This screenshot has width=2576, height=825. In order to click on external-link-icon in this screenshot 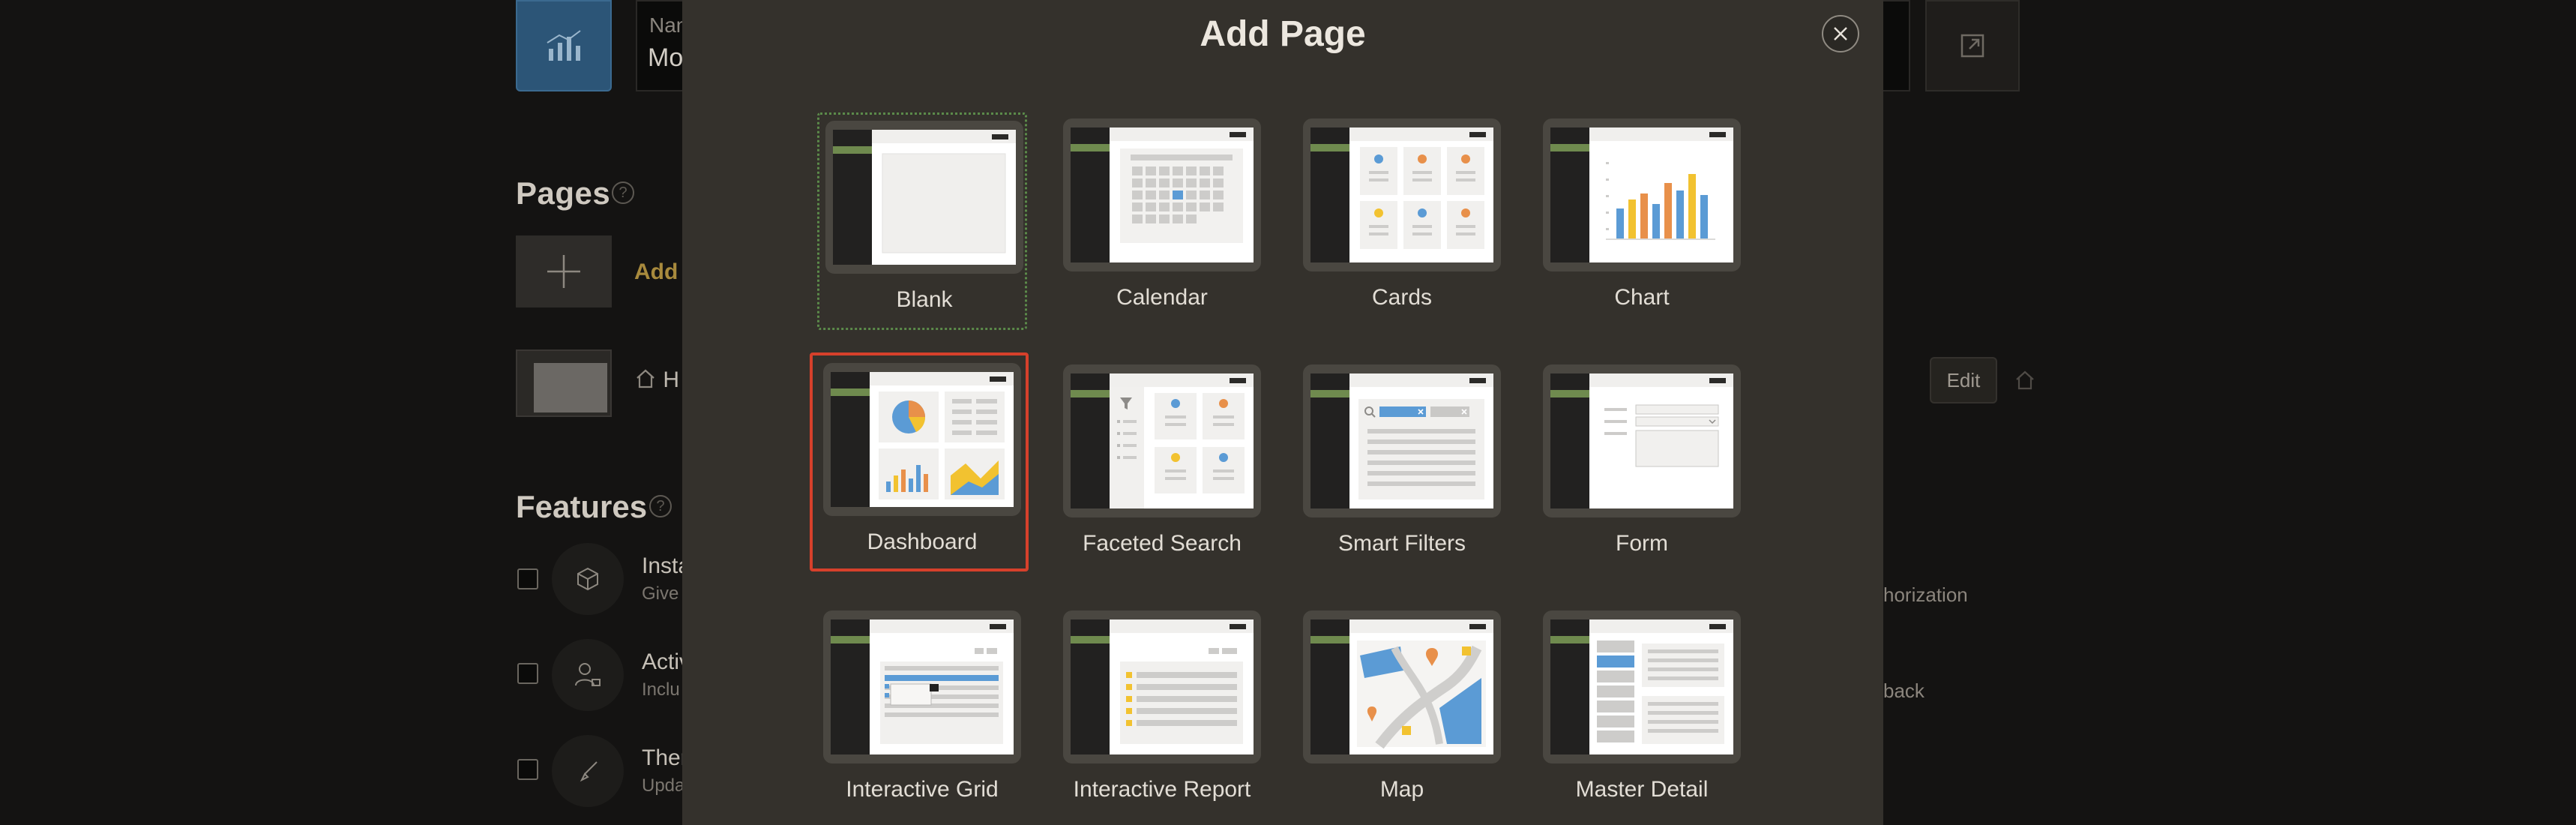, I will do `click(1972, 46)`.